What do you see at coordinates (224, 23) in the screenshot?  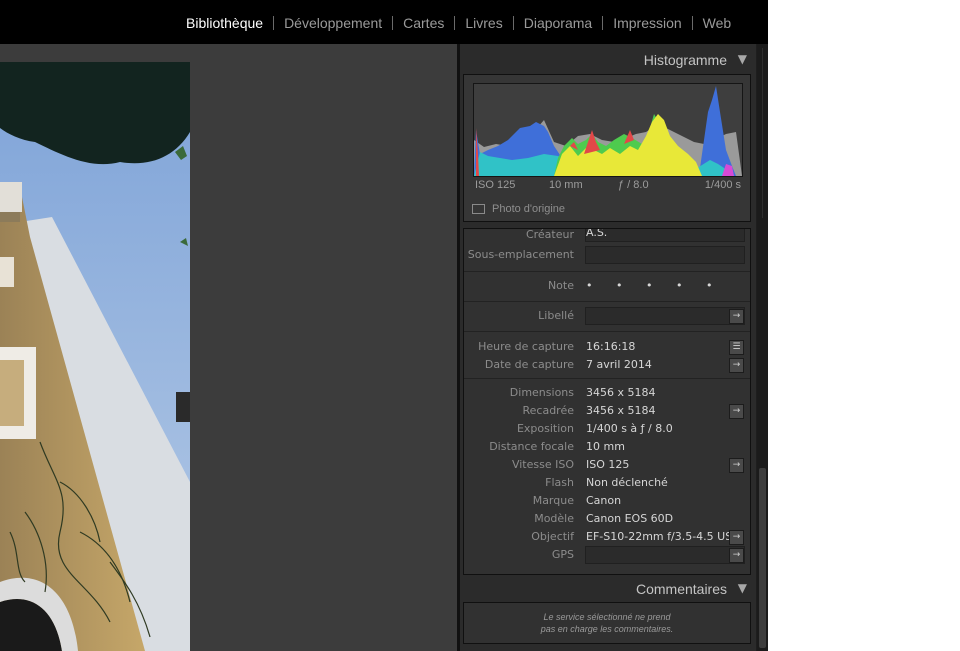 I see `module-bibliotheque: Bibliothèque` at bounding box center [224, 23].